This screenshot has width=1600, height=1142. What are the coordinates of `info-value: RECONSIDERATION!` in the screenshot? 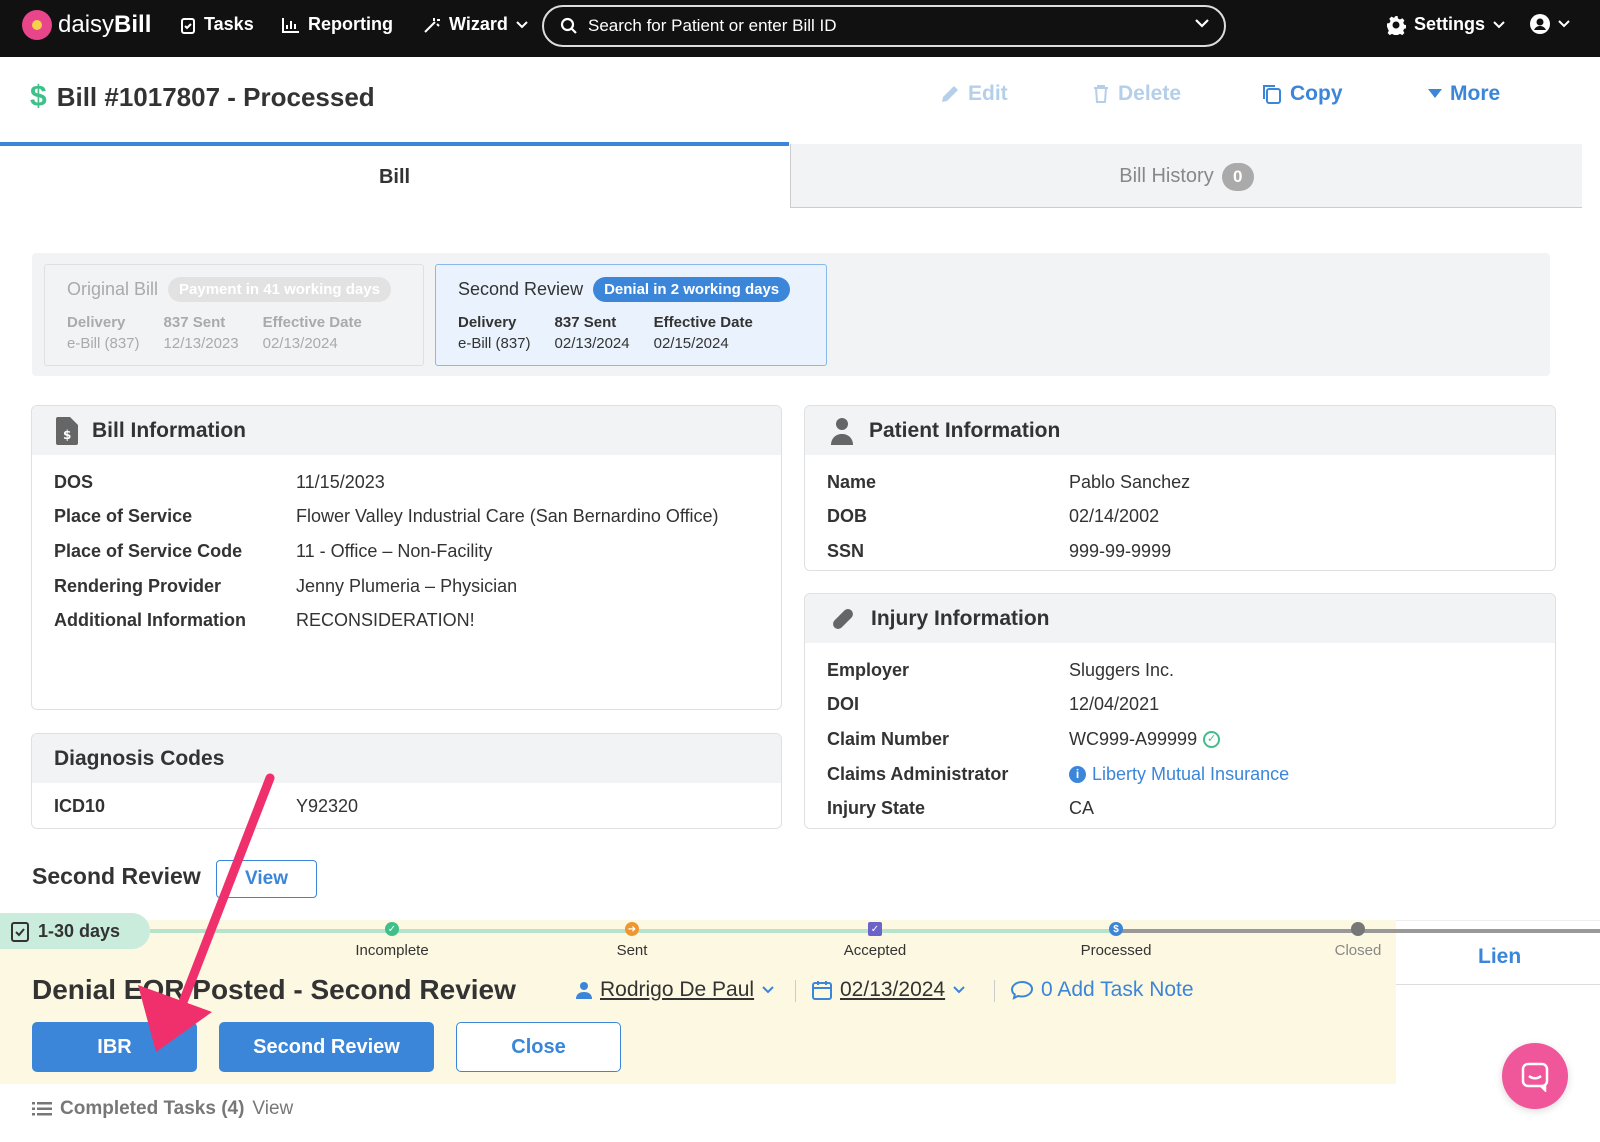 It's located at (385, 620).